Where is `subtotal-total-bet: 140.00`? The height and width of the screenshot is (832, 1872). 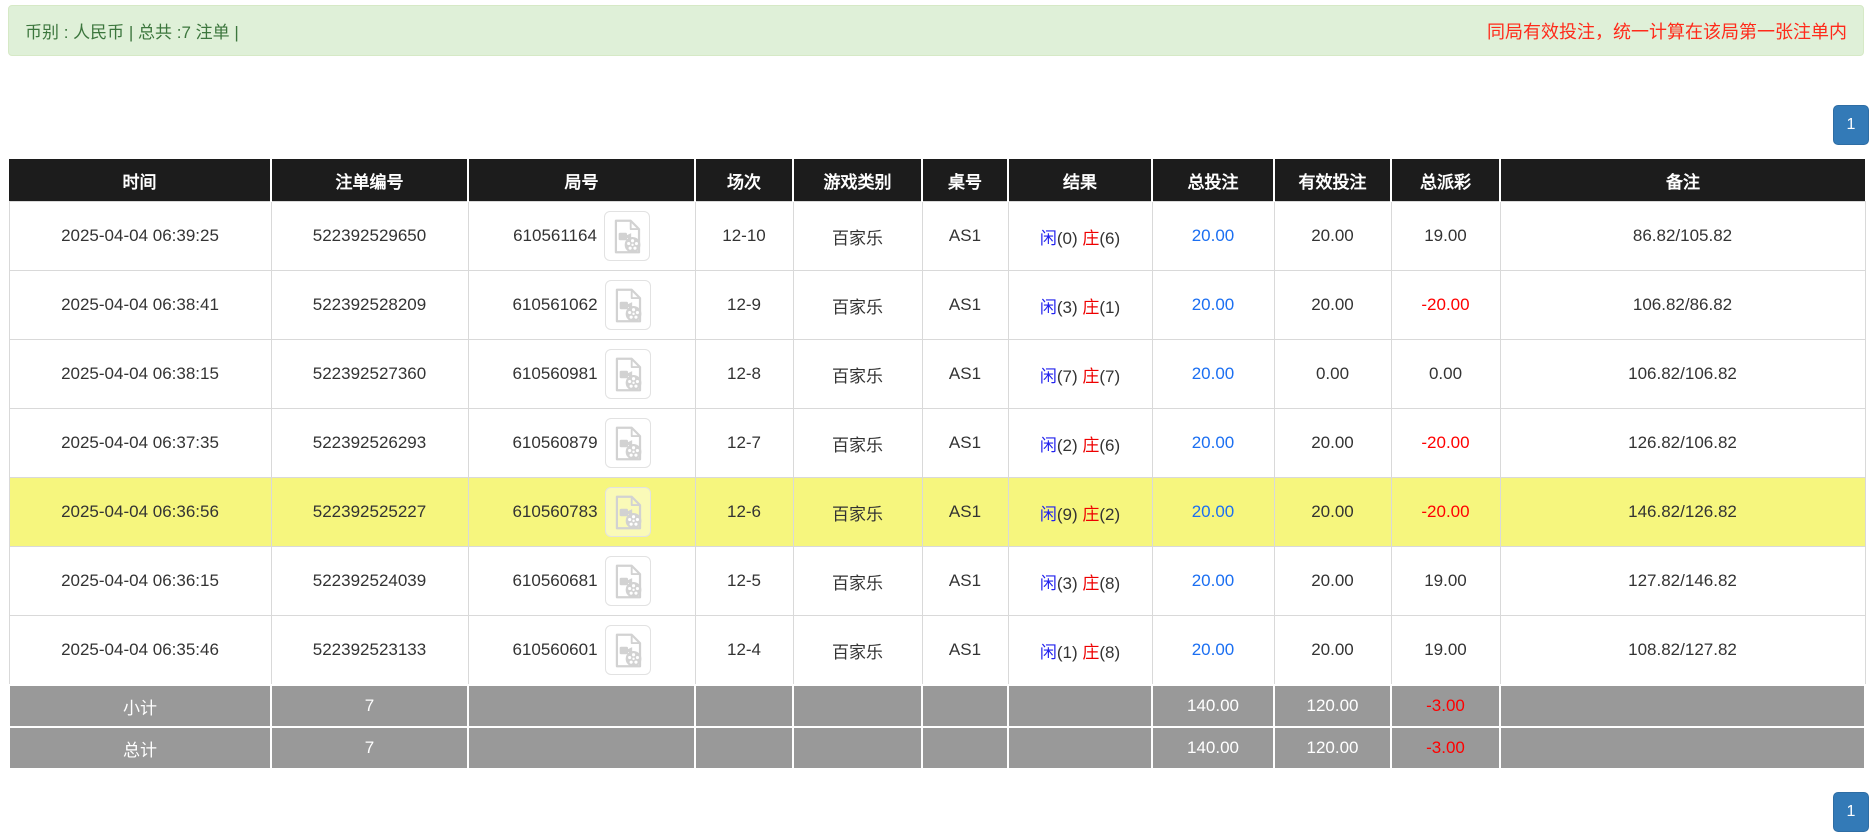 subtotal-total-bet: 140.00 is located at coordinates (1213, 706).